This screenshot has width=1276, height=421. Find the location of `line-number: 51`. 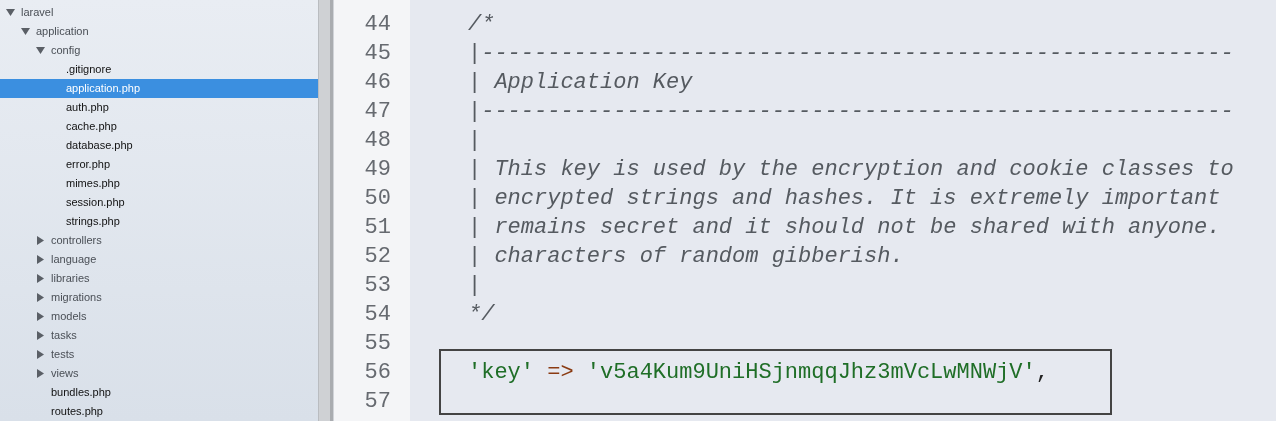

line-number: 51 is located at coordinates (377, 227).